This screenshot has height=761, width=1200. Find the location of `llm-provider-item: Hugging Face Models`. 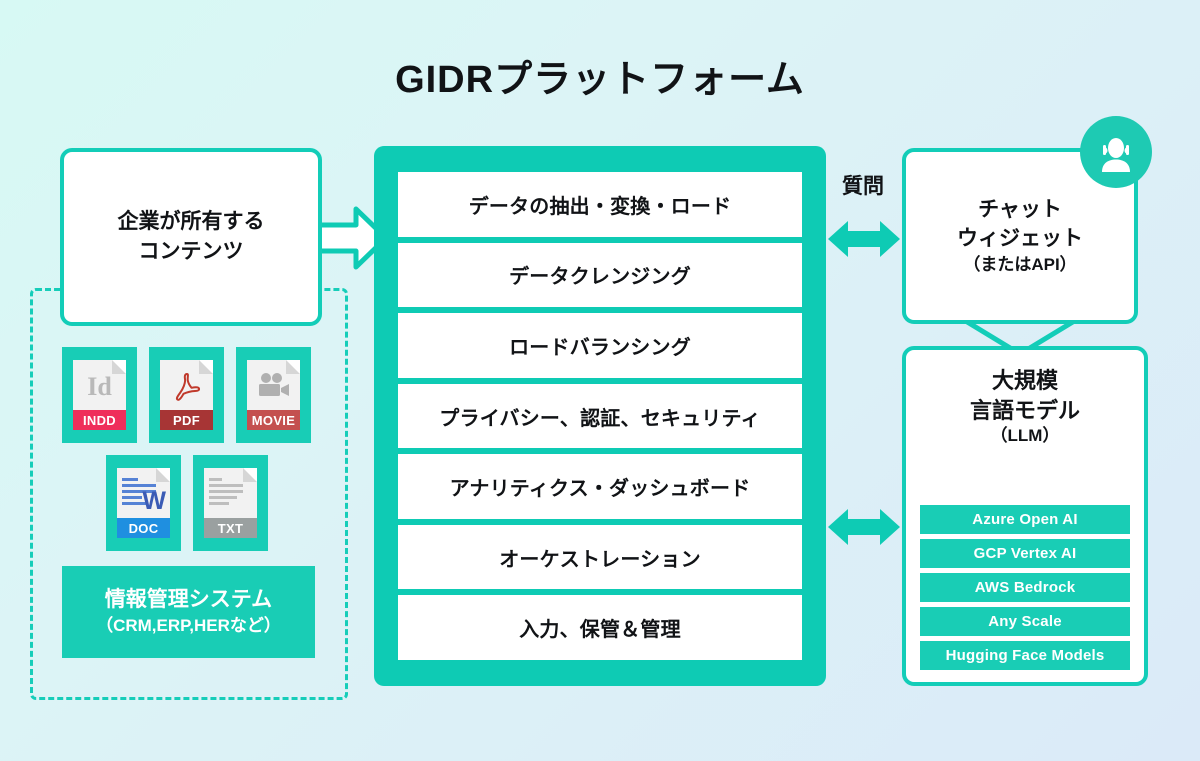

llm-provider-item: Hugging Face Models is located at coordinates (1025, 655).